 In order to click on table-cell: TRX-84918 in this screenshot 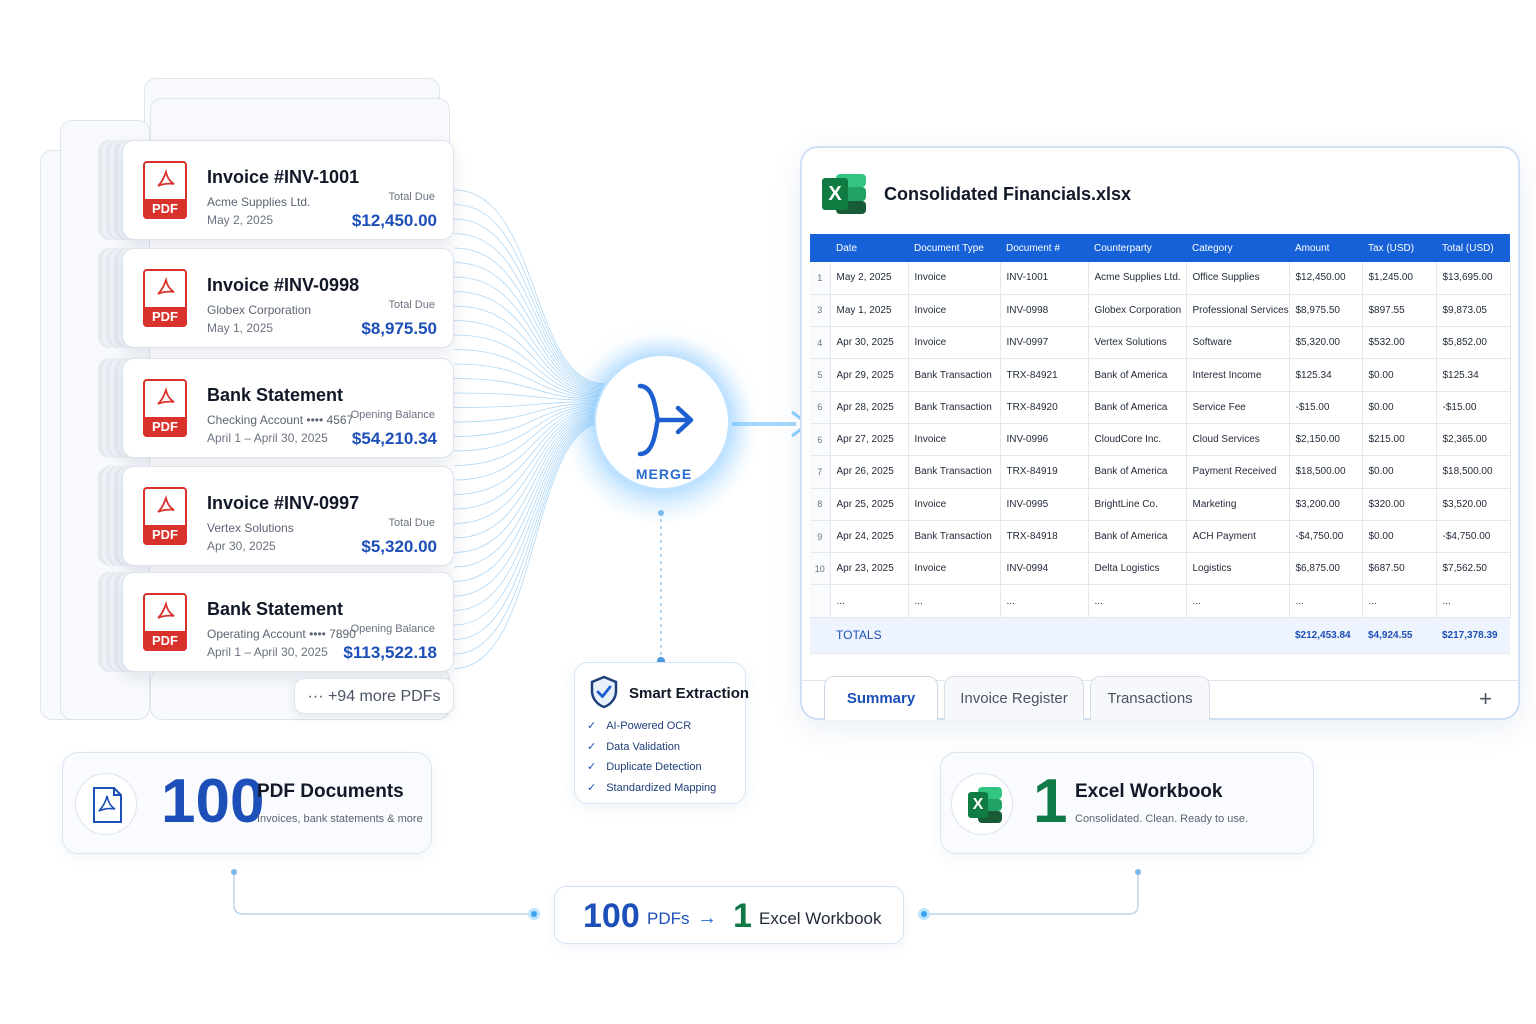, I will do `click(1044, 537)`.